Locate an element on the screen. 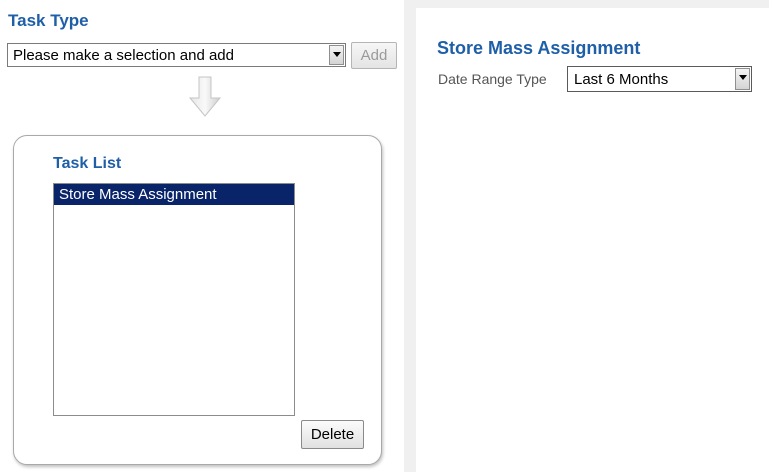 The width and height of the screenshot is (769, 472). task-type-title: Task Type is located at coordinates (48, 20).